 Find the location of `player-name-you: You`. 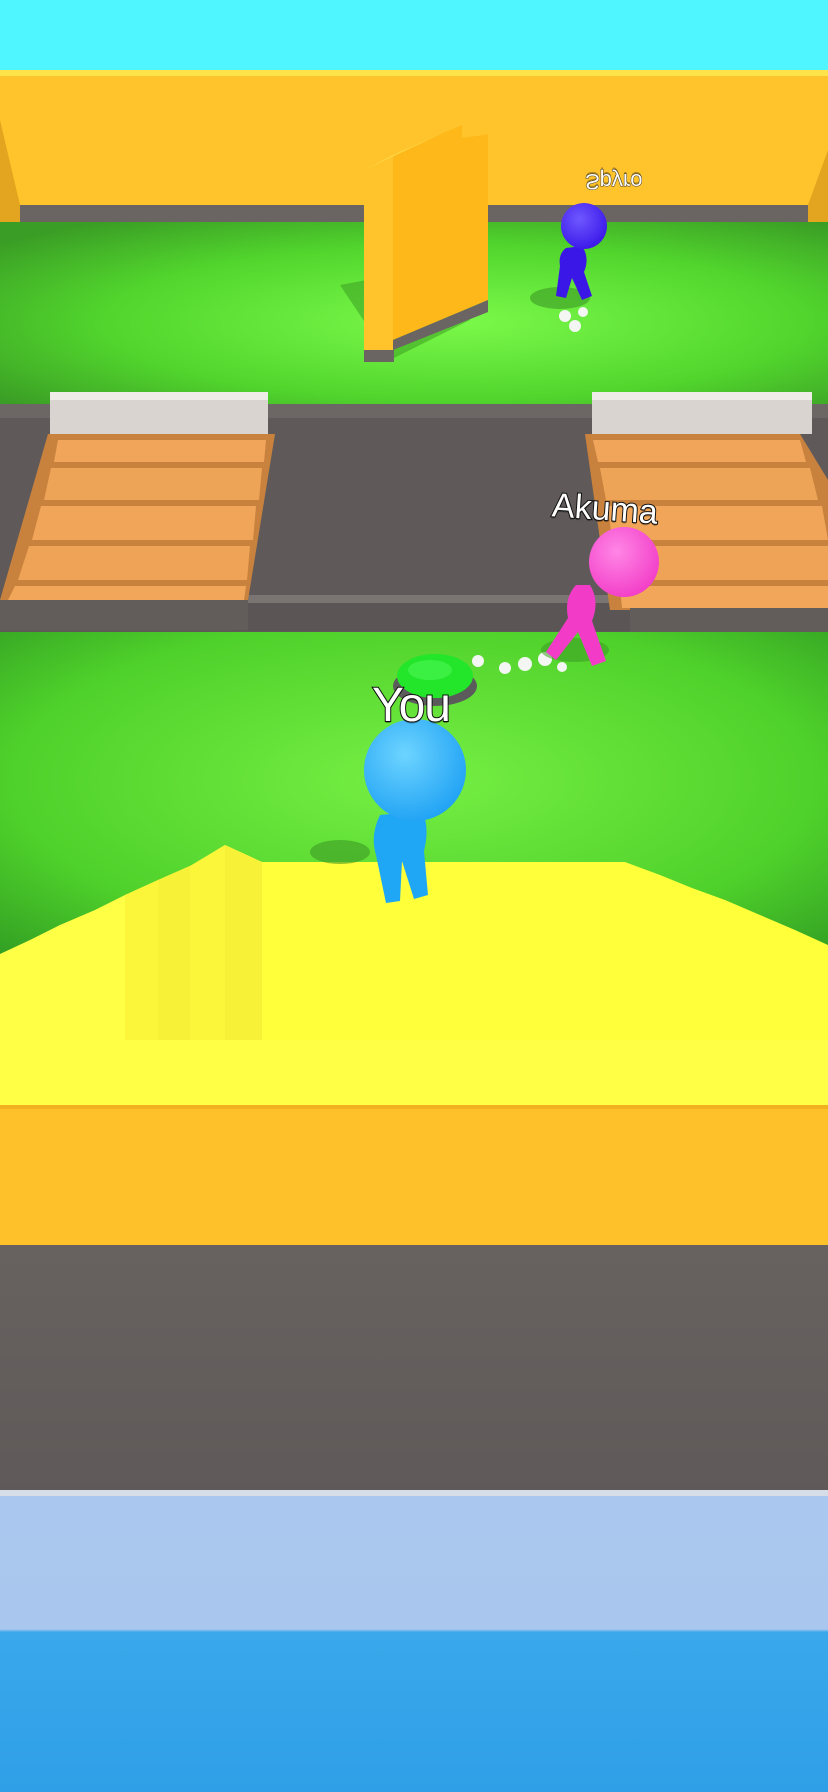

player-name-you: You is located at coordinates (411, 705).